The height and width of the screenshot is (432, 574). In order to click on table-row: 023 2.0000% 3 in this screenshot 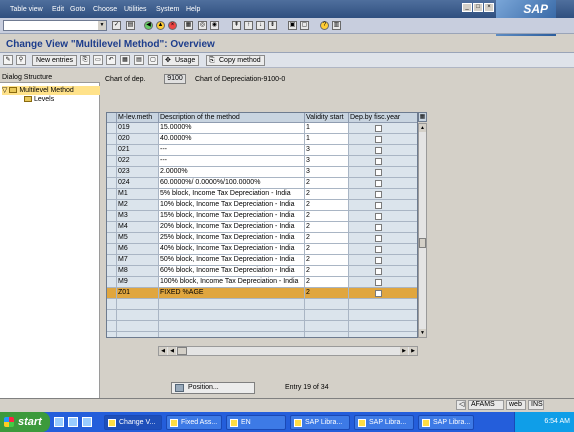, I will do `click(262, 172)`.